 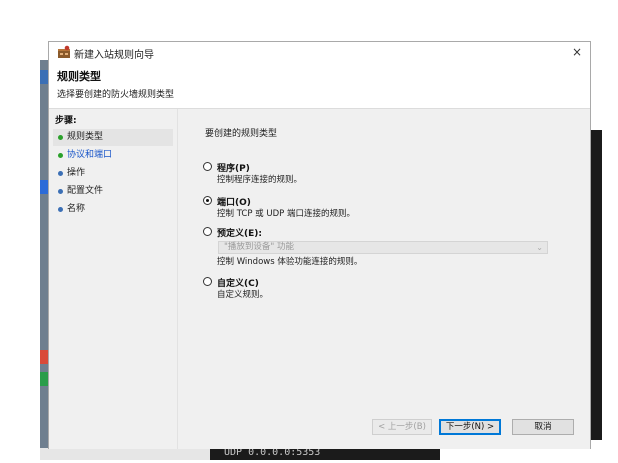 What do you see at coordinates (259, 247) in the screenshot?
I see `predefined-select-value: "播放到设备" 功能` at bounding box center [259, 247].